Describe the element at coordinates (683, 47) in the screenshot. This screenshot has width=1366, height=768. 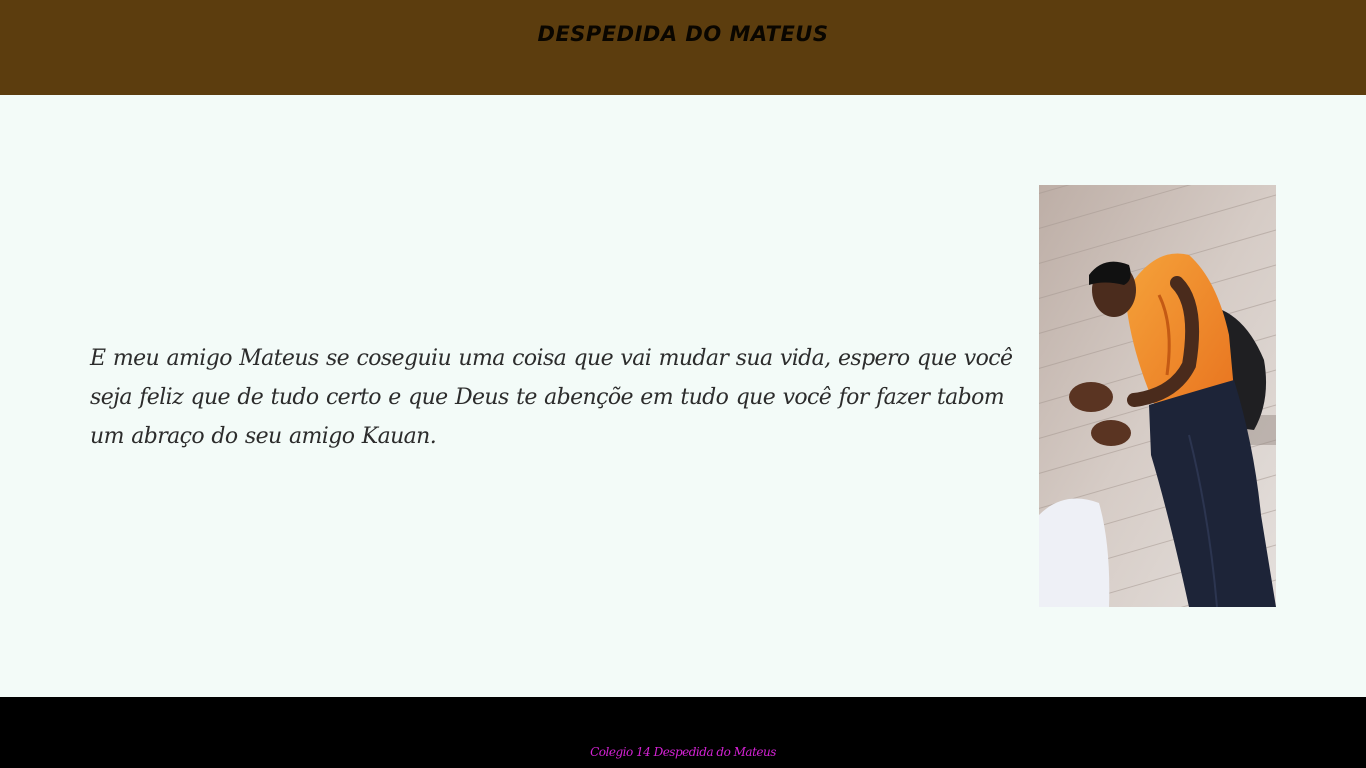
I see `page-header: DESPEDIDA DO MATEUS` at that location.